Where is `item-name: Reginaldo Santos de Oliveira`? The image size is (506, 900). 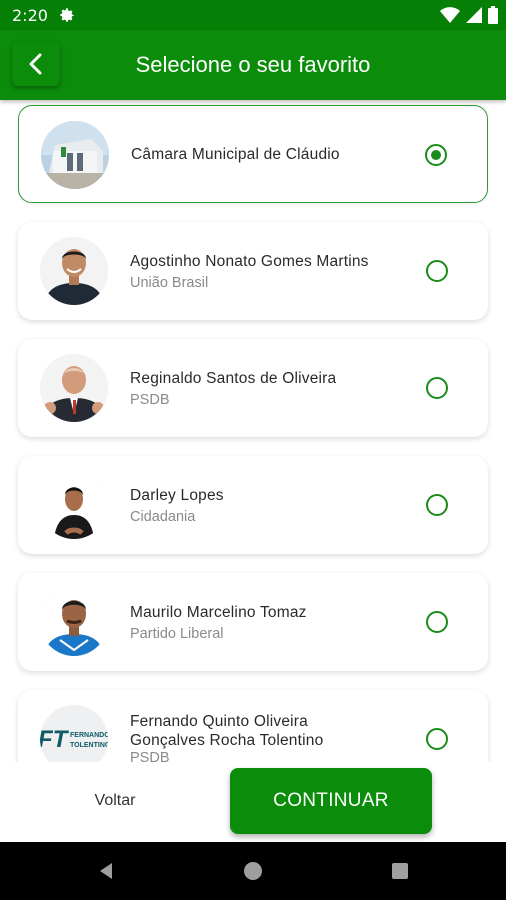
item-name: Reginaldo Santos de Oliveira is located at coordinates (233, 378).